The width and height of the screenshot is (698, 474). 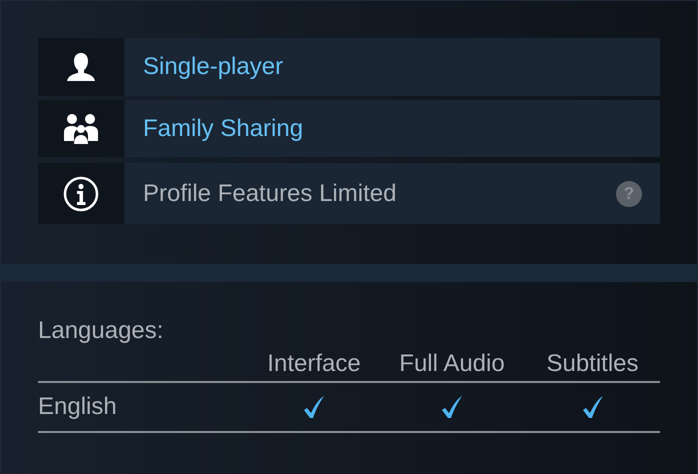 What do you see at coordinates (314, 364) in the screenshot?
I see `column-header: Interface` at bounding box center [314, 364].